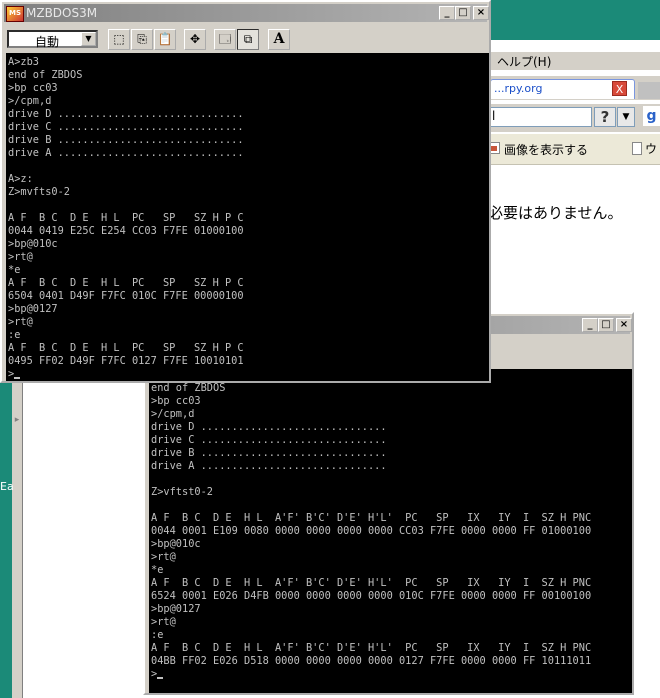 The width and height of the screenshot is (660, 698). I want to click on font-button: A, so click(279, 39).